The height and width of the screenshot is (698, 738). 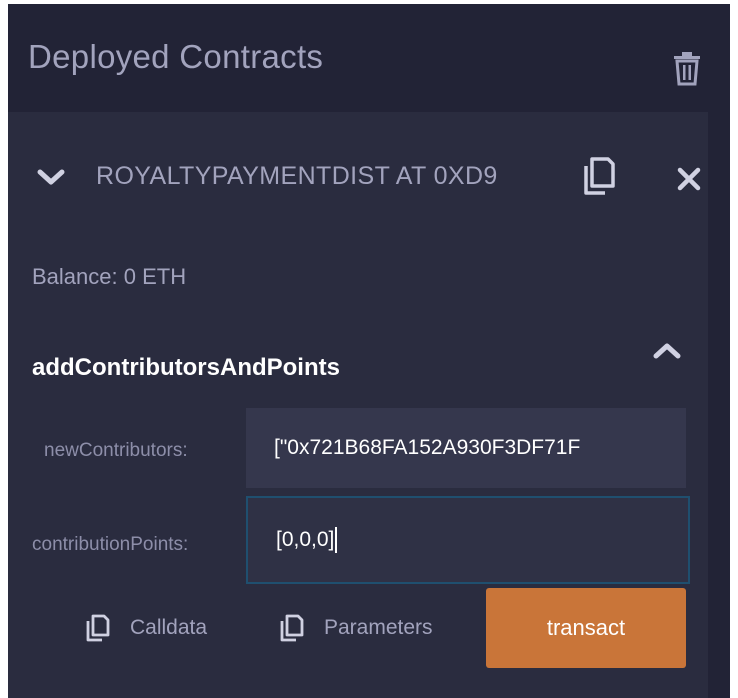 What do you see at coordinates (336, 540) in the screenshot?
I see `text-cursor` at bounding box center [336, 540].